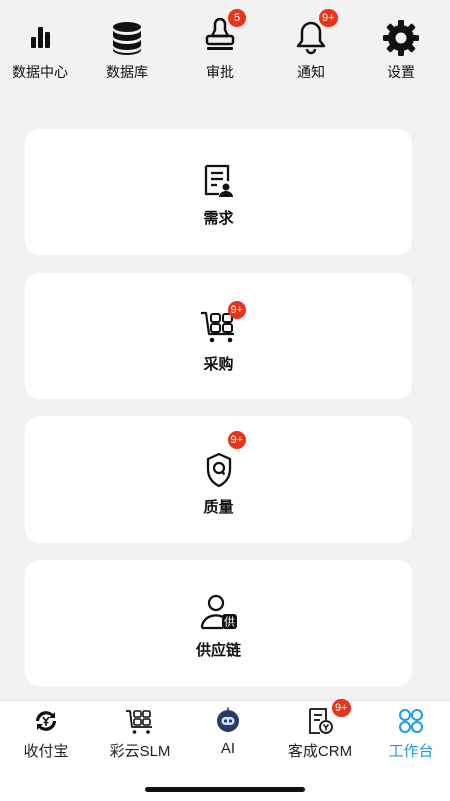 Image resolution: width=450 pixels, height=801 pixels. Describe the element at coordinates (46, 751) in the screenshot. I see `tab-label: 收付宝` at that location.